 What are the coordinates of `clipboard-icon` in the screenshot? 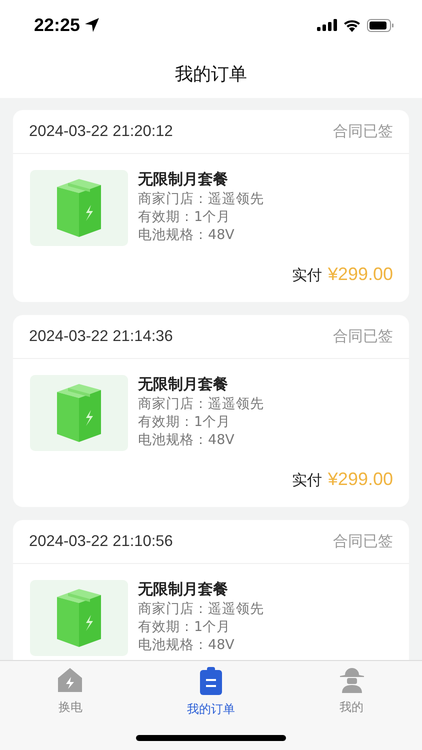 It's located at (211, 681).